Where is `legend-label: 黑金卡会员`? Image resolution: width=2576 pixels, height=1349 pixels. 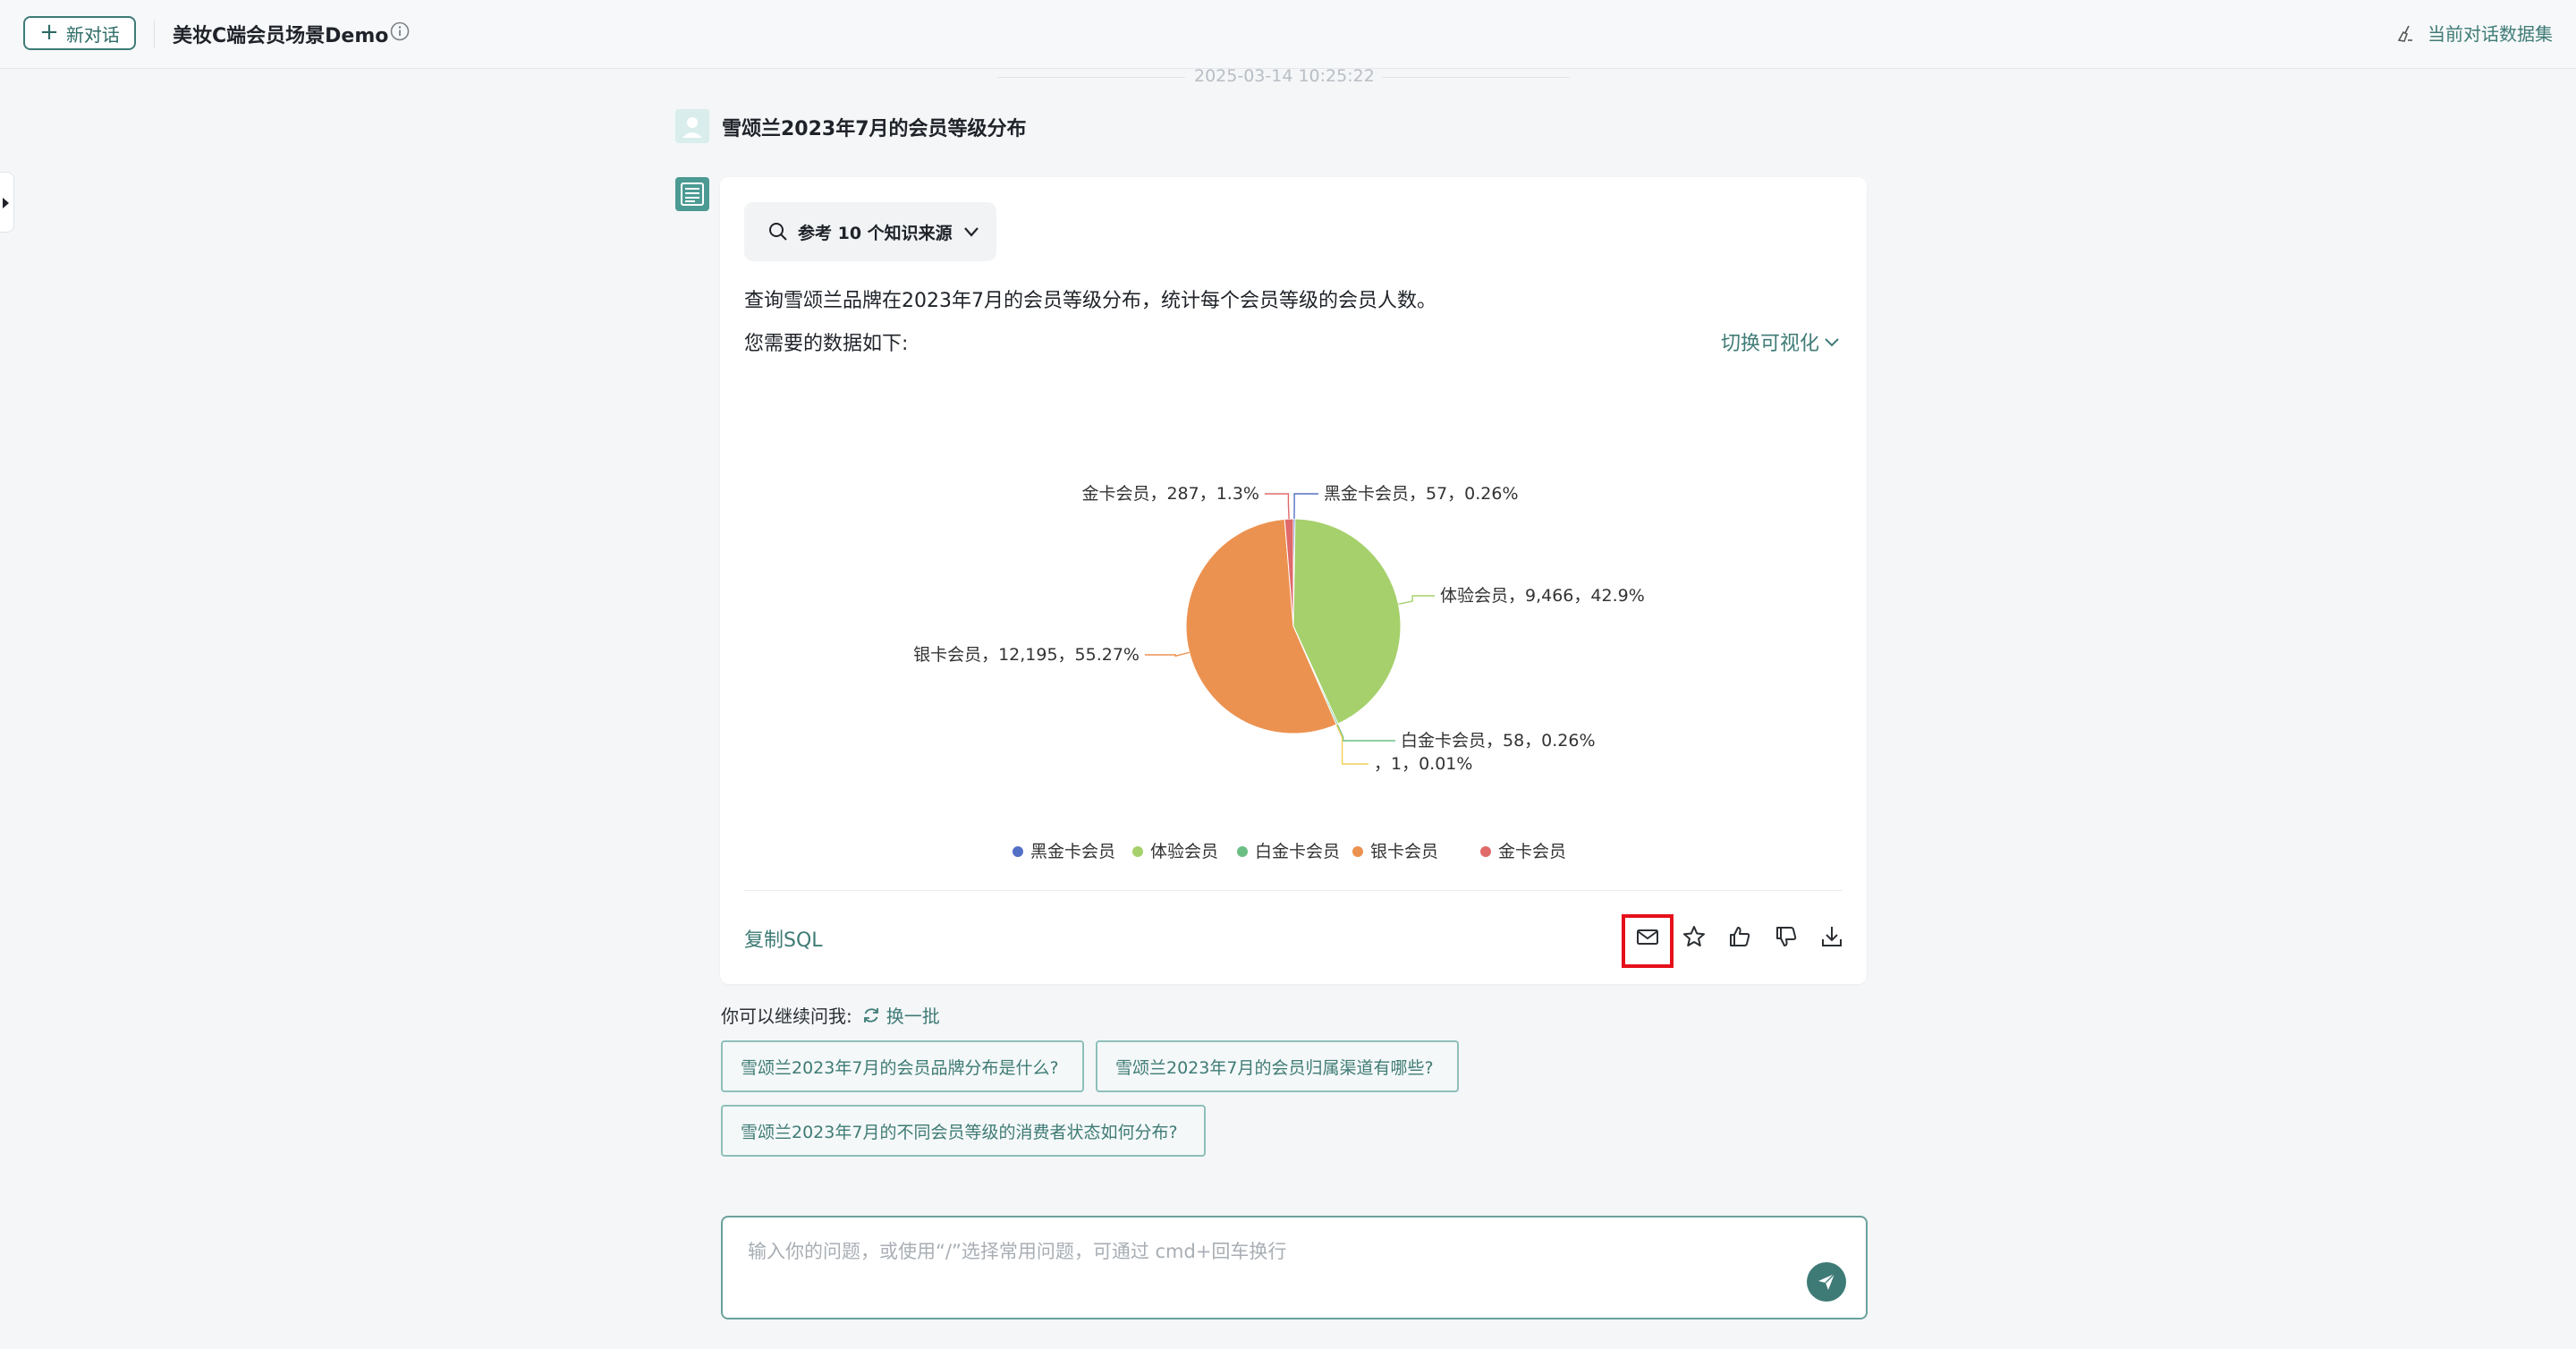 legend-label: 黑金卡会员 is located at coordinates (1072, 851).